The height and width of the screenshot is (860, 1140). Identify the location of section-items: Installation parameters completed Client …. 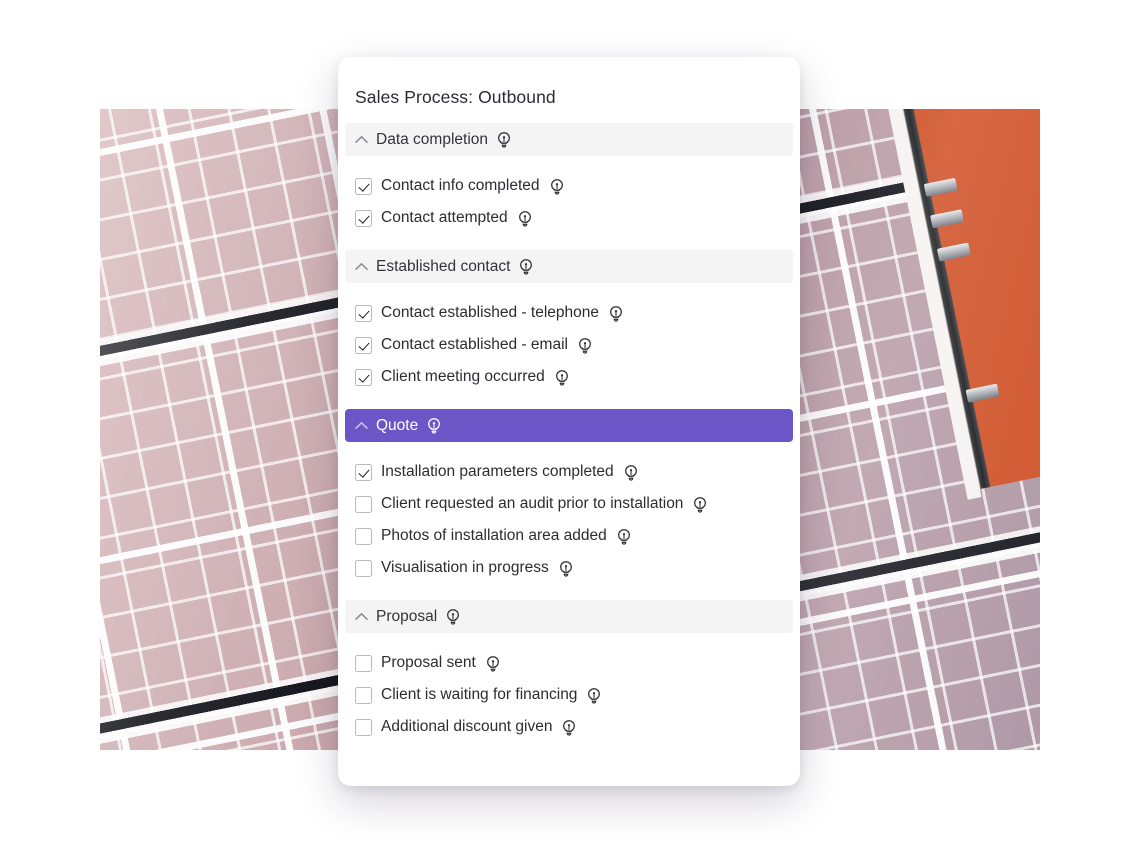
(569, 521).